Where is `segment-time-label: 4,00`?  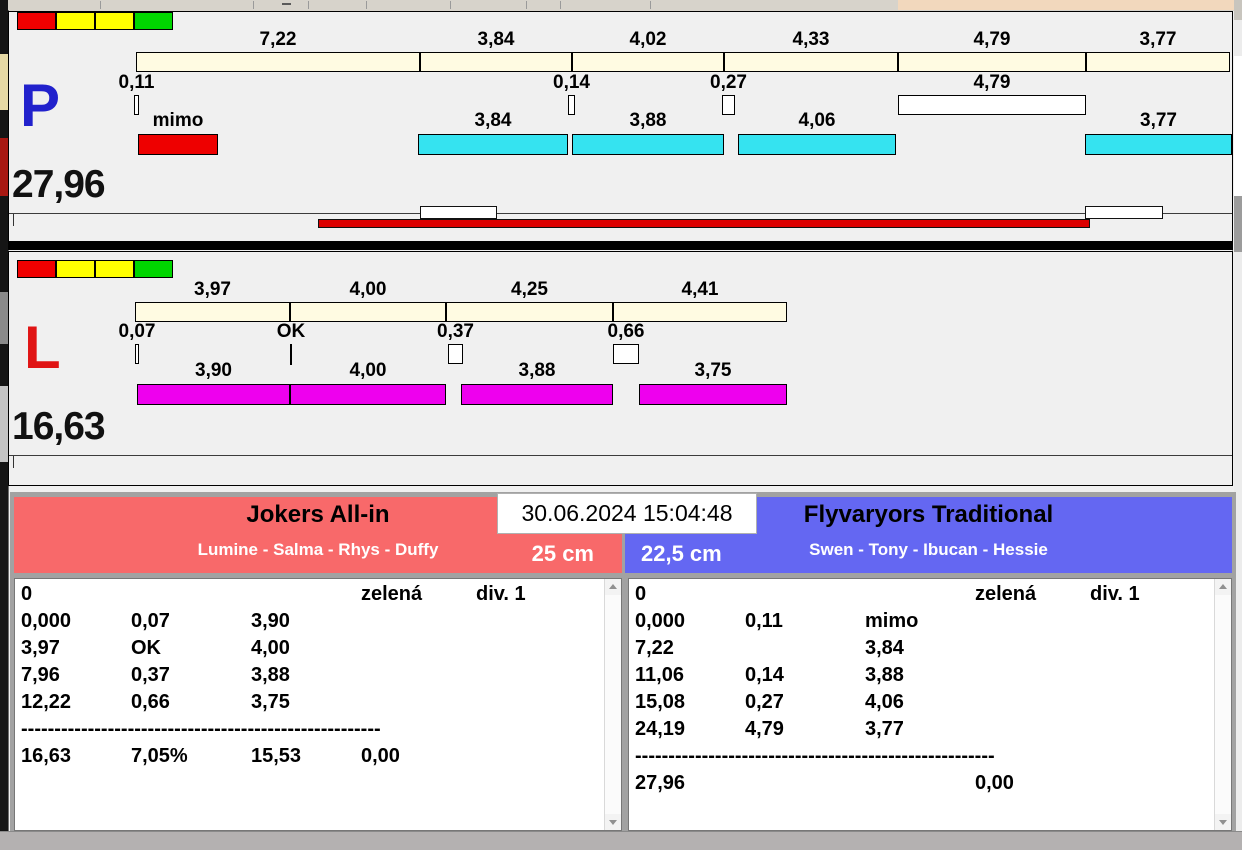
segment-time-label: 4,00 is located at coordinates (368, 289).